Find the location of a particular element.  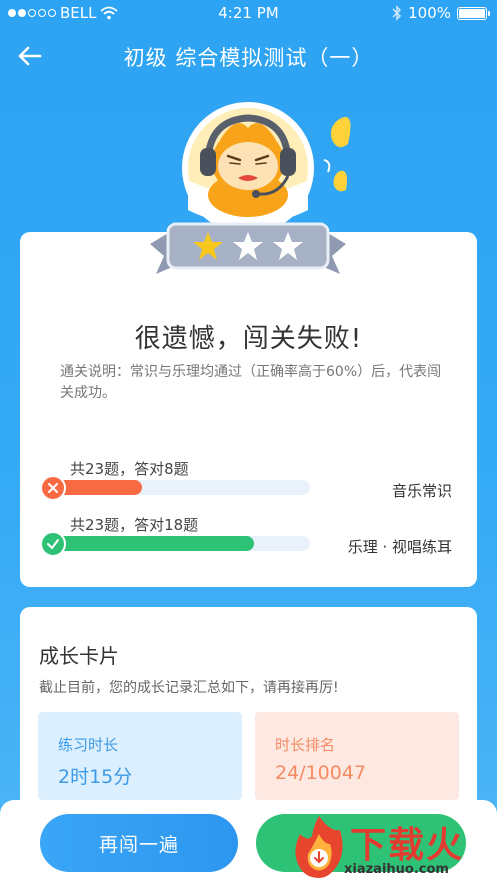

status-bar-right: 100% is located at coordinates (441, 13).